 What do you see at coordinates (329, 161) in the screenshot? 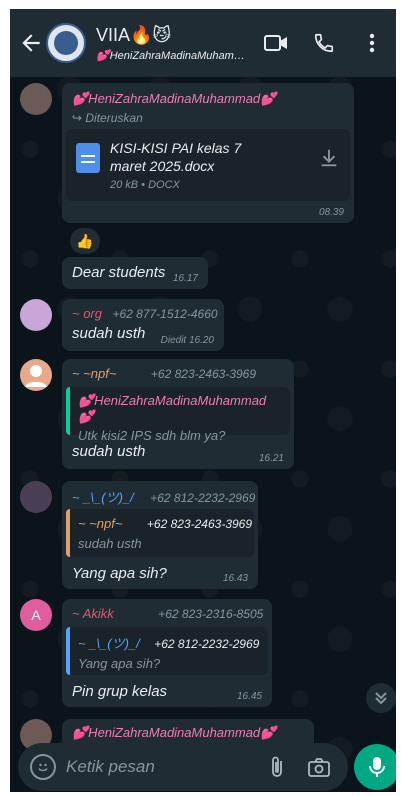
I see `download-icon` at bounding box center [329, 161].